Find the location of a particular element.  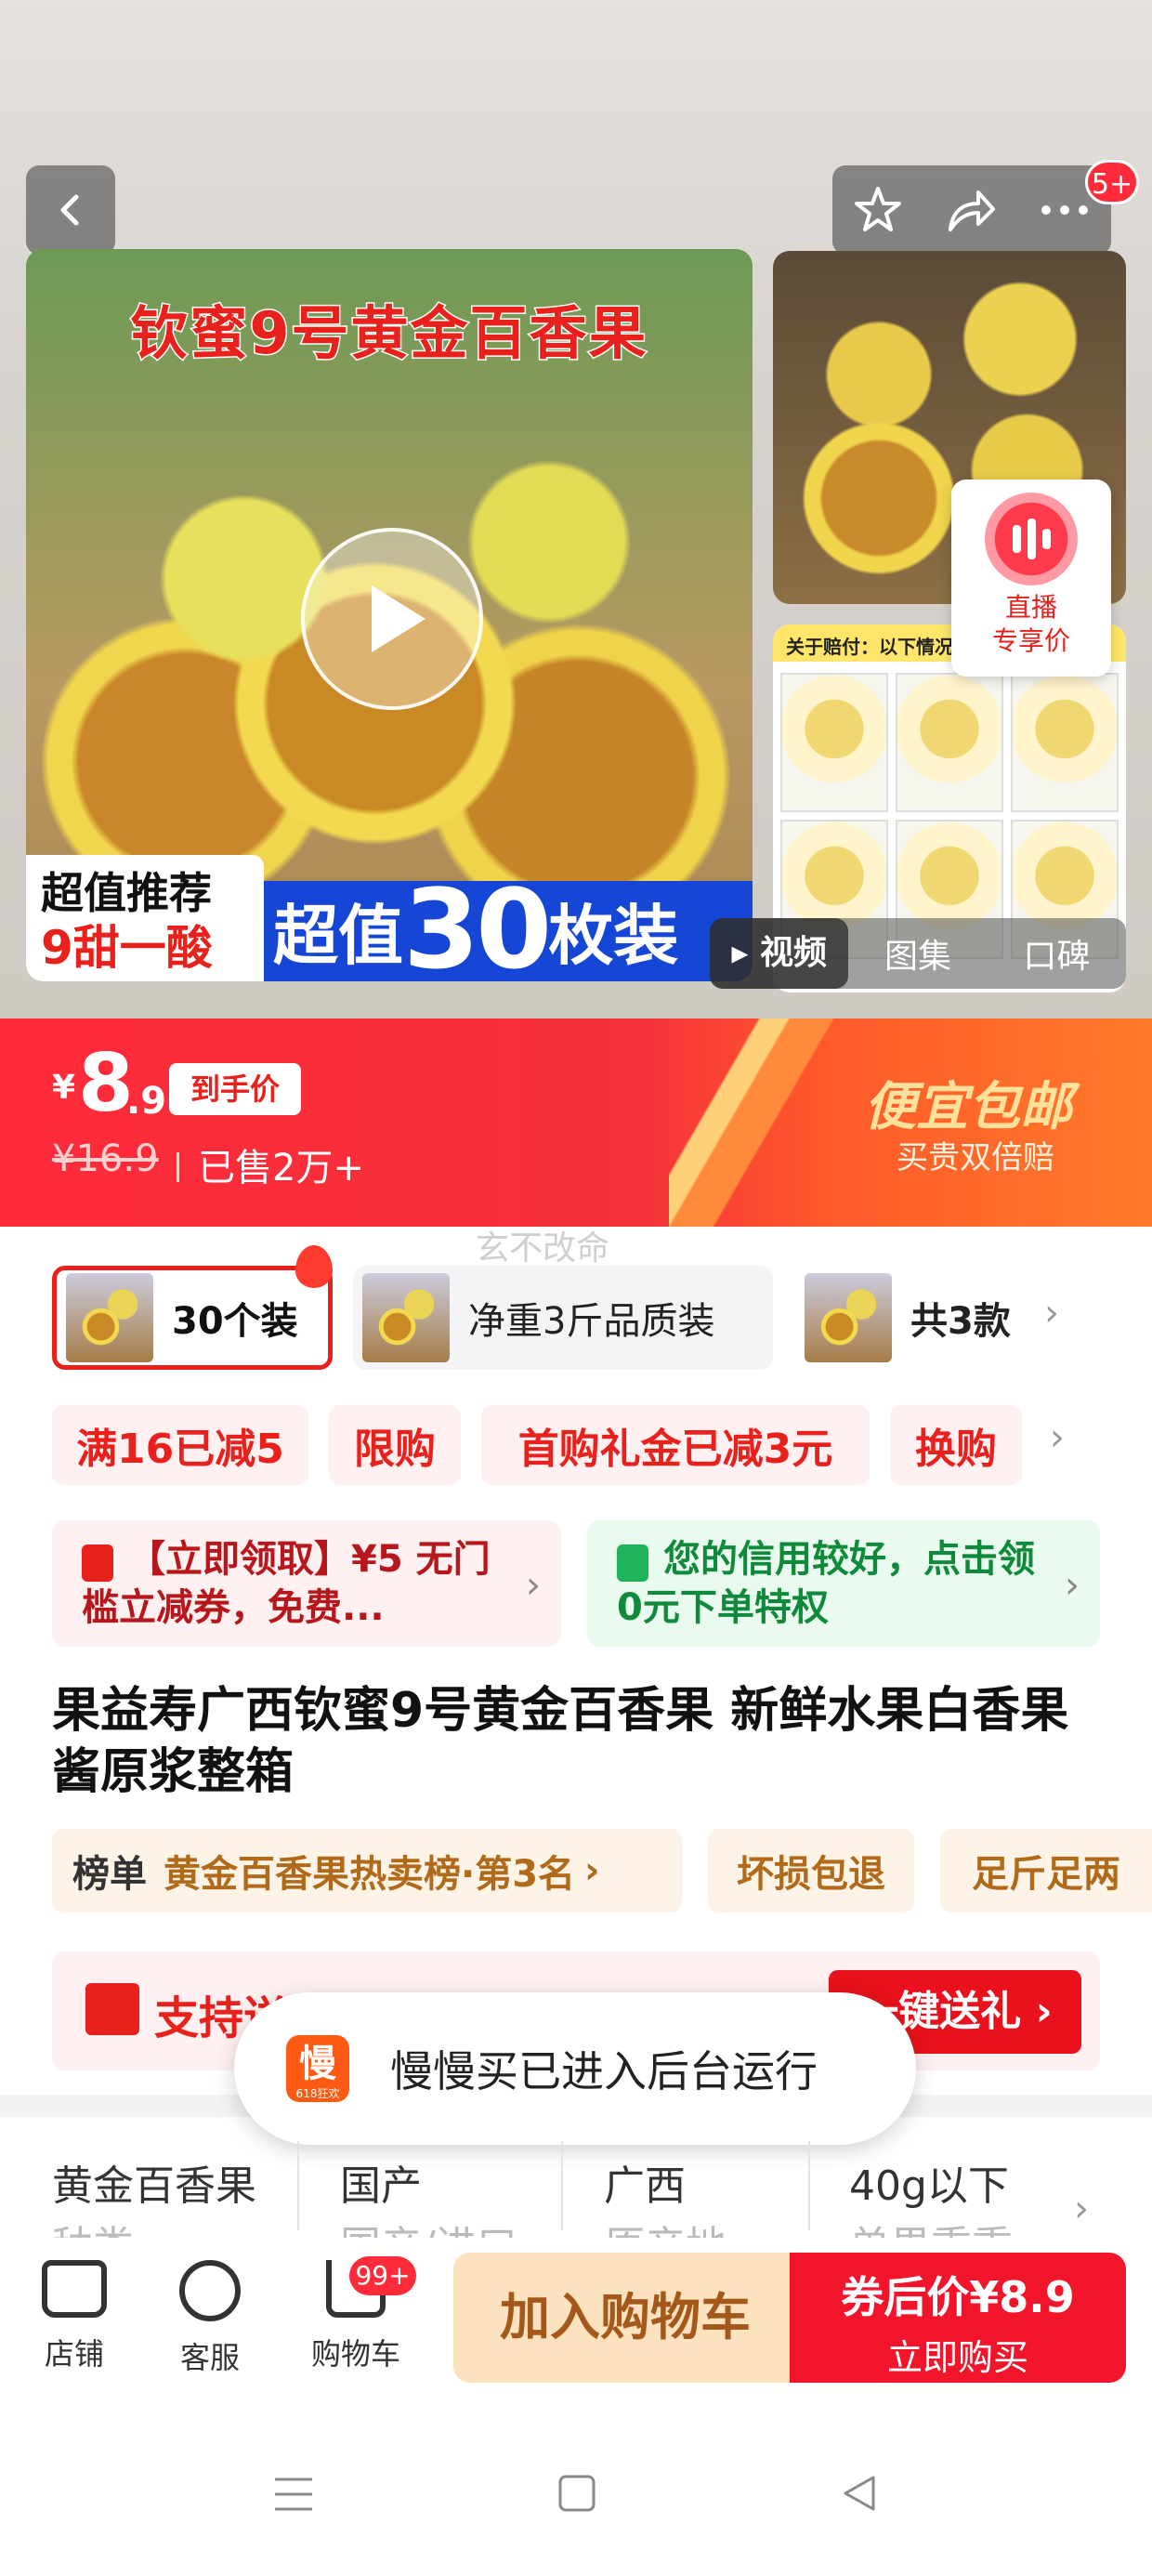

notification-badge: 5+ is located at coordinates (1112, 182).